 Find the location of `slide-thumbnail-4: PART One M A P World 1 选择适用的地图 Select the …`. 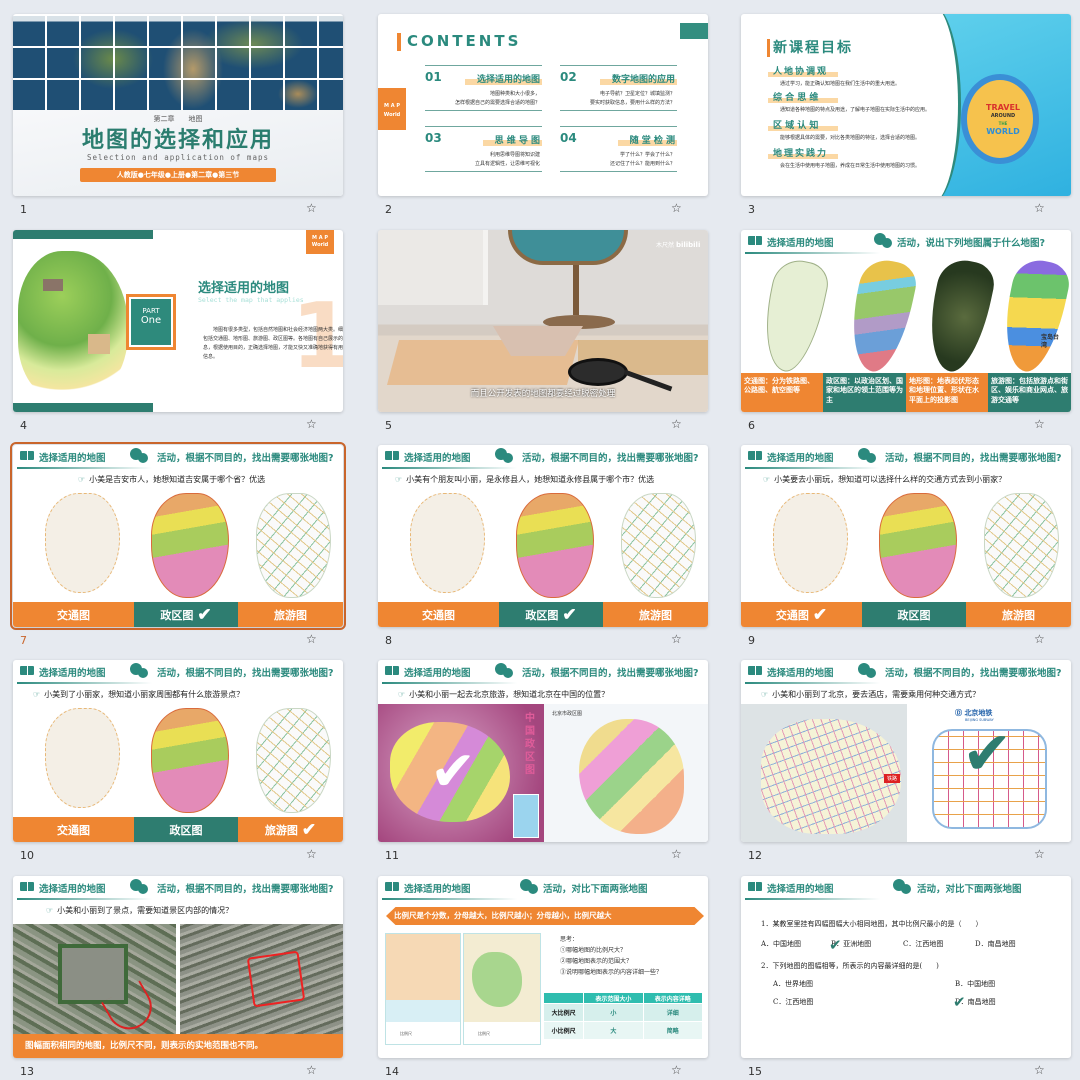

slide-thumbnail-4: PART One M A P World 1 选择适用的地图 Select the … is located at coordinates (178, 321).